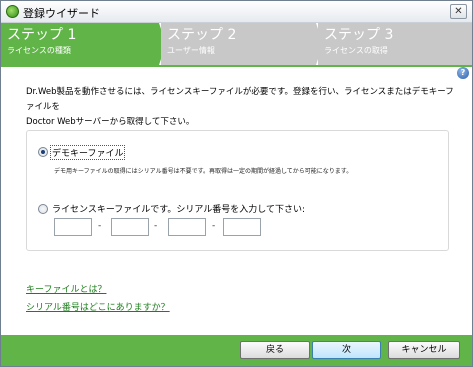  I want to click on next-button: 次, so click(346, 350).